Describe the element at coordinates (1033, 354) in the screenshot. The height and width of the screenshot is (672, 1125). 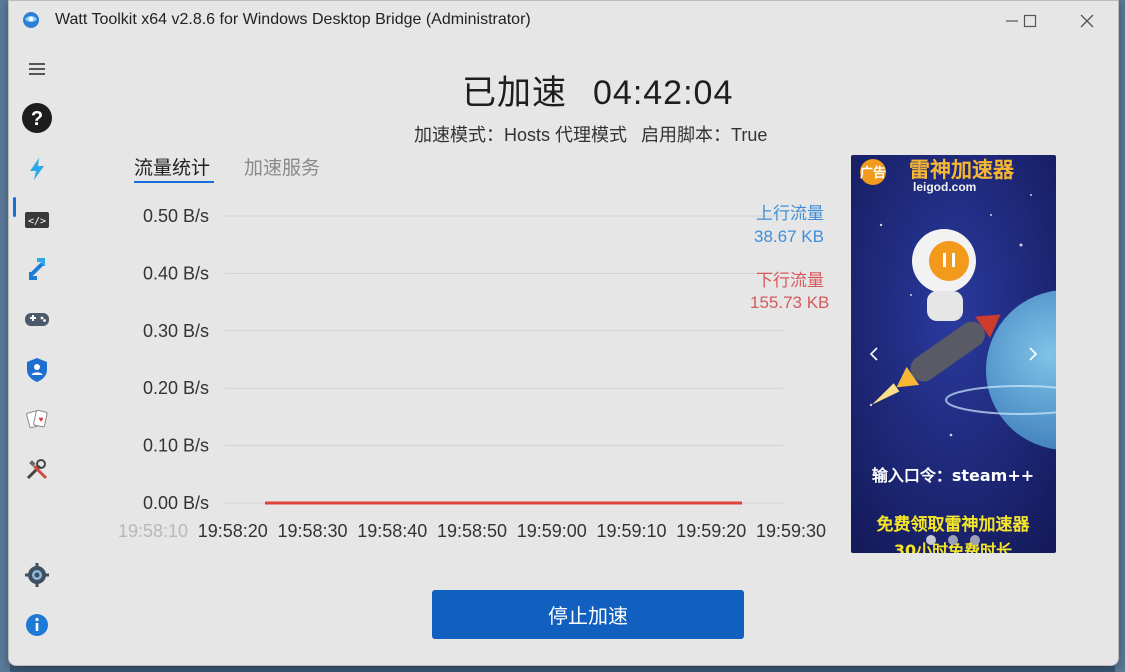
I see `chevron-right-icon` at that location.